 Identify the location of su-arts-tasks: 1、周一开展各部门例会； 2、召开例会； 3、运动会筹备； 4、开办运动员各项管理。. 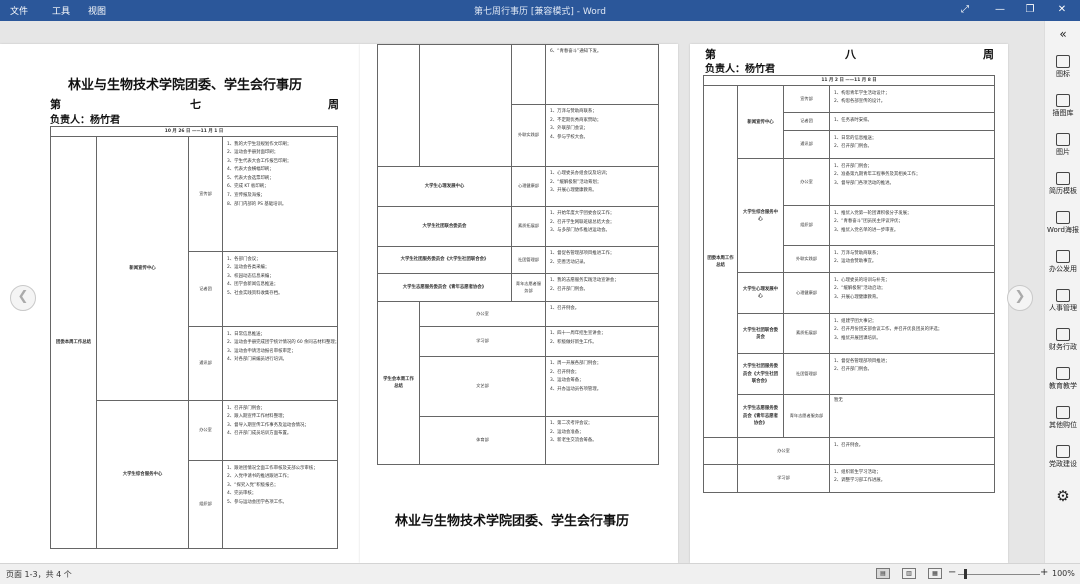
(602, 386).